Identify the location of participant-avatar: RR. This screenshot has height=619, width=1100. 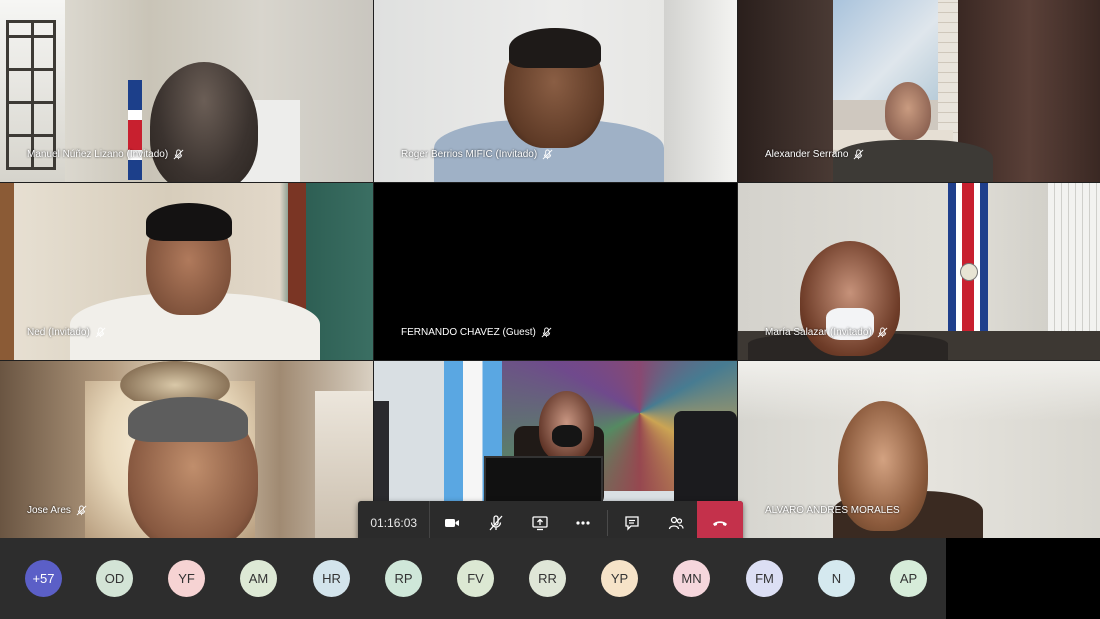
(547, 578).